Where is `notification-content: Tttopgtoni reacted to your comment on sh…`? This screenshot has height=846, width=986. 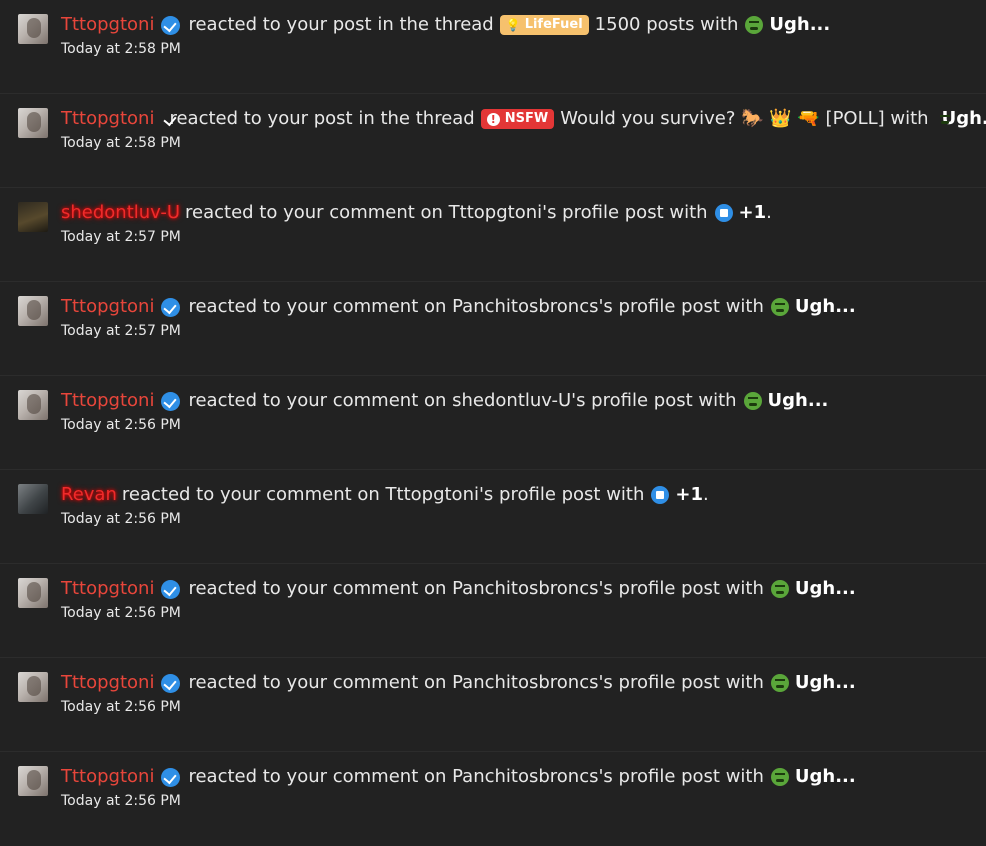 notification-content: Tttopgtoni reacted to your comment on sh… is located at coordinates (519, 412).